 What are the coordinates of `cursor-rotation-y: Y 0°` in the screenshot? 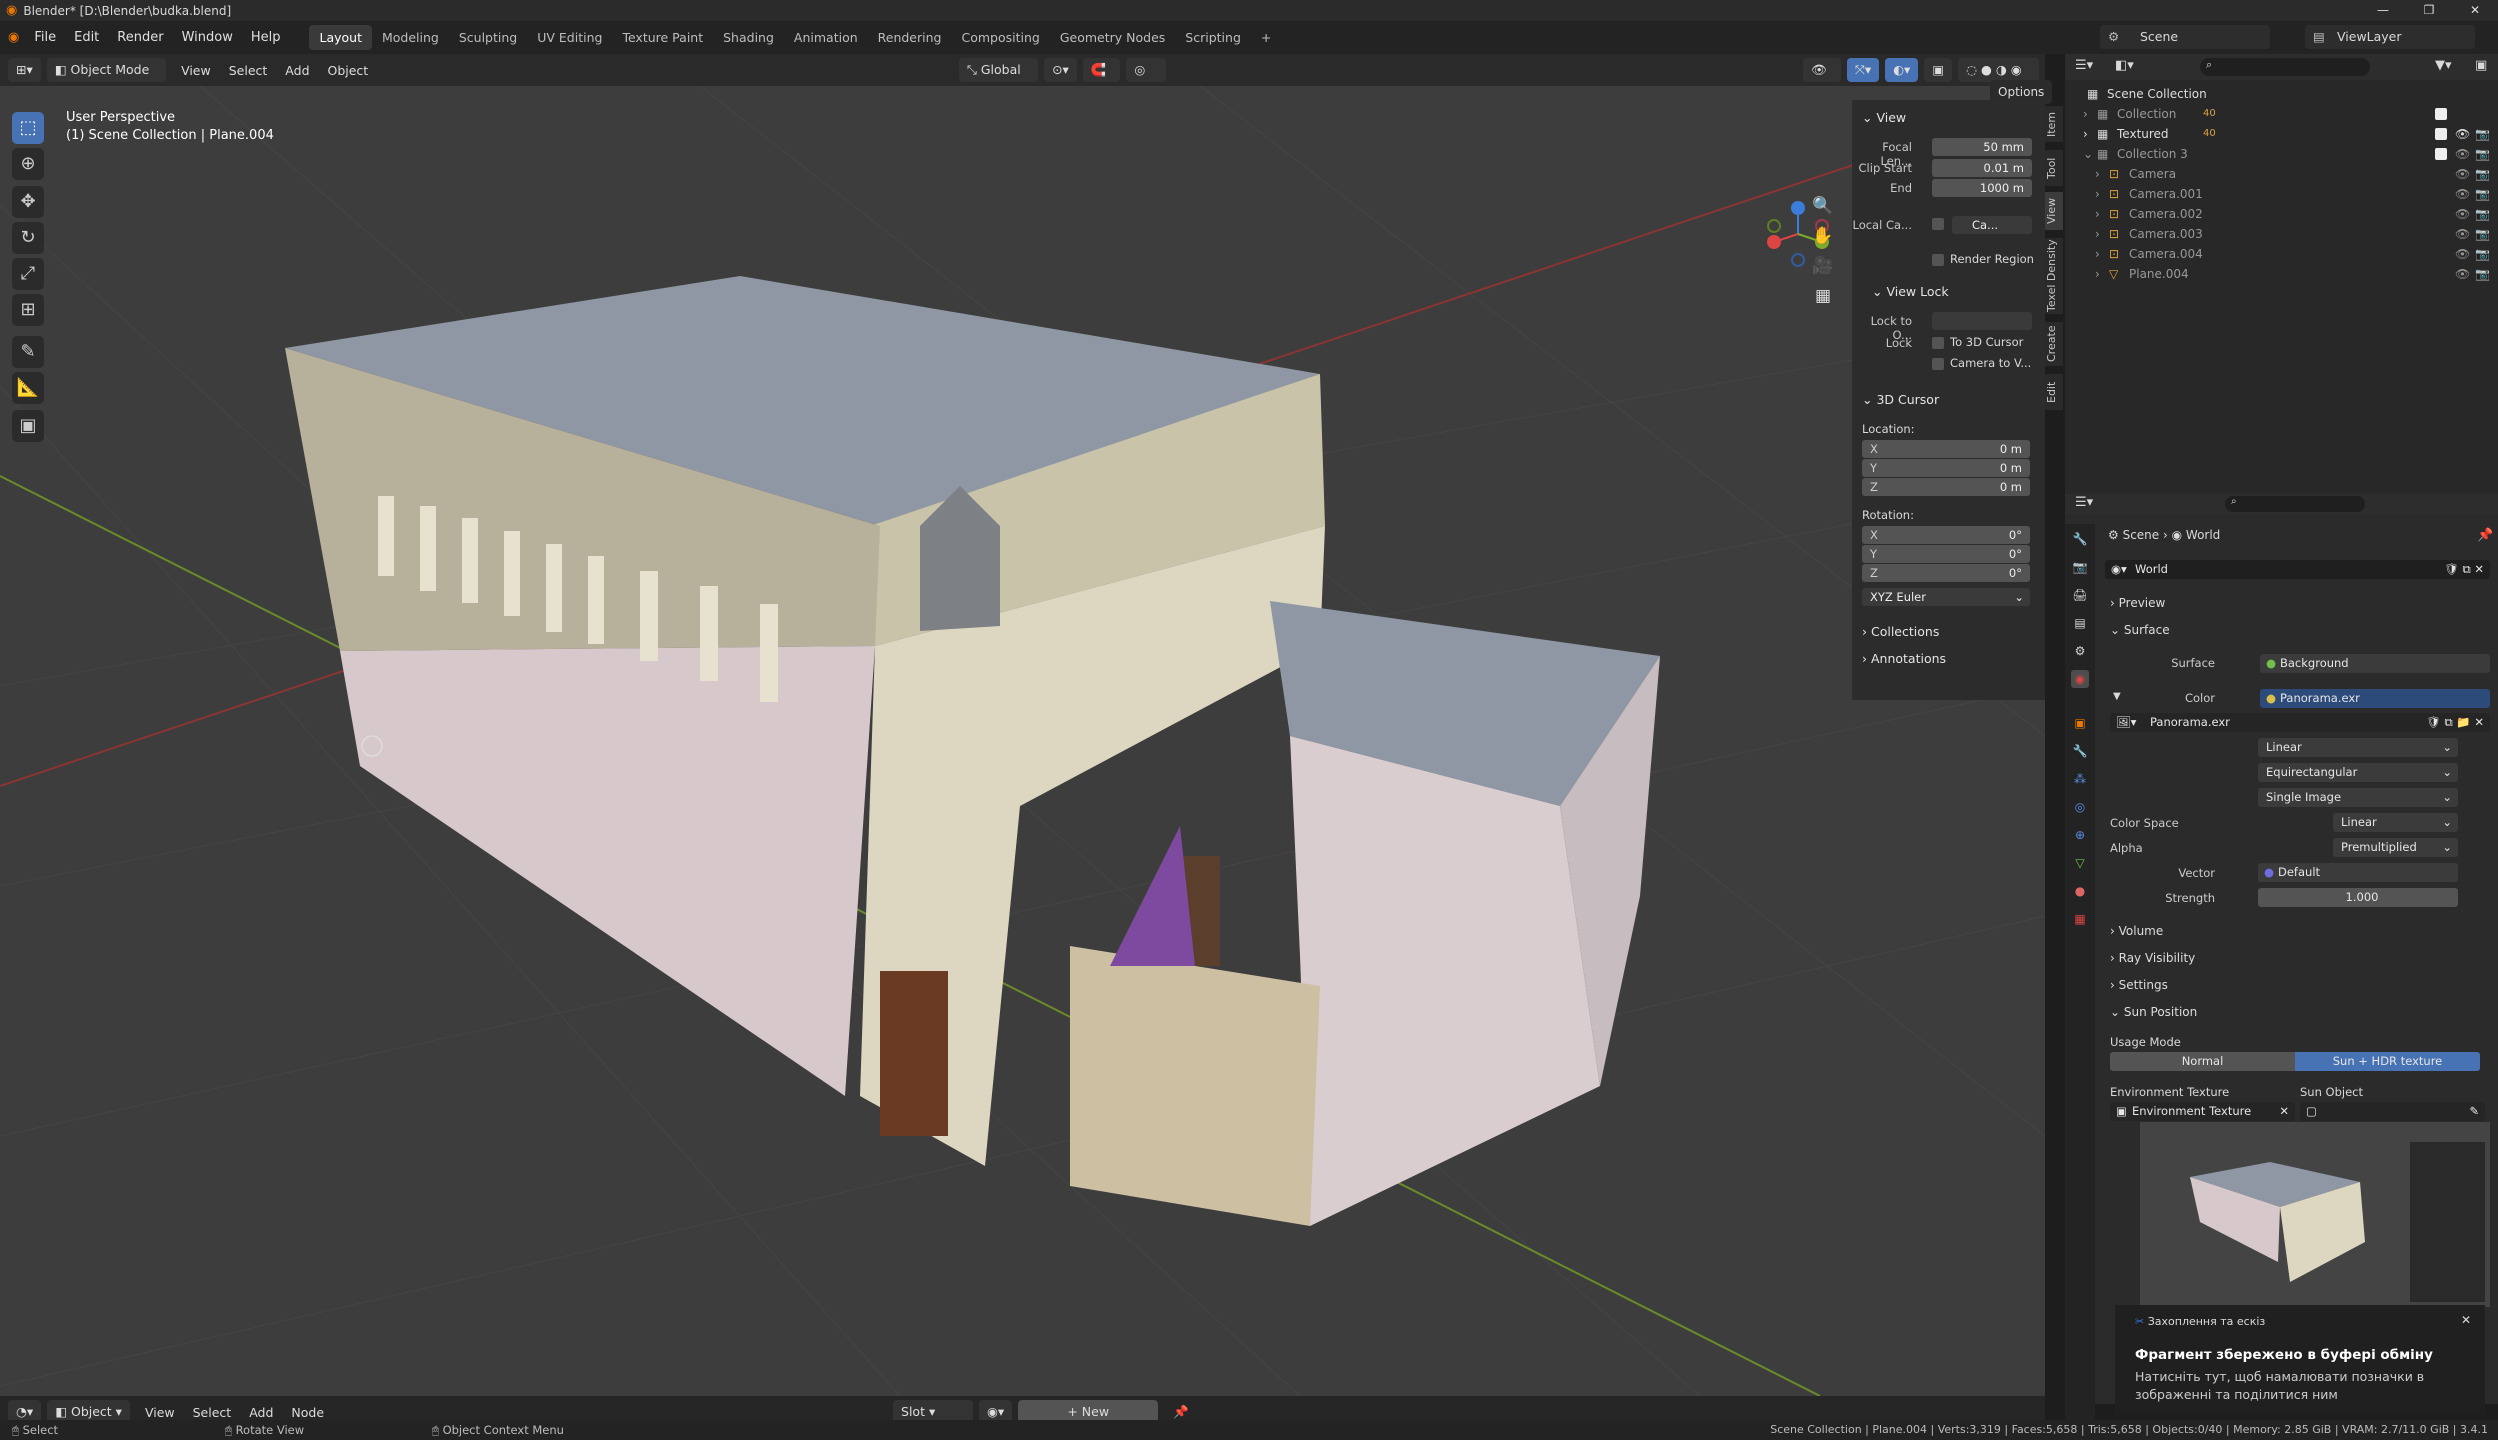 It's located at (1946, 554).